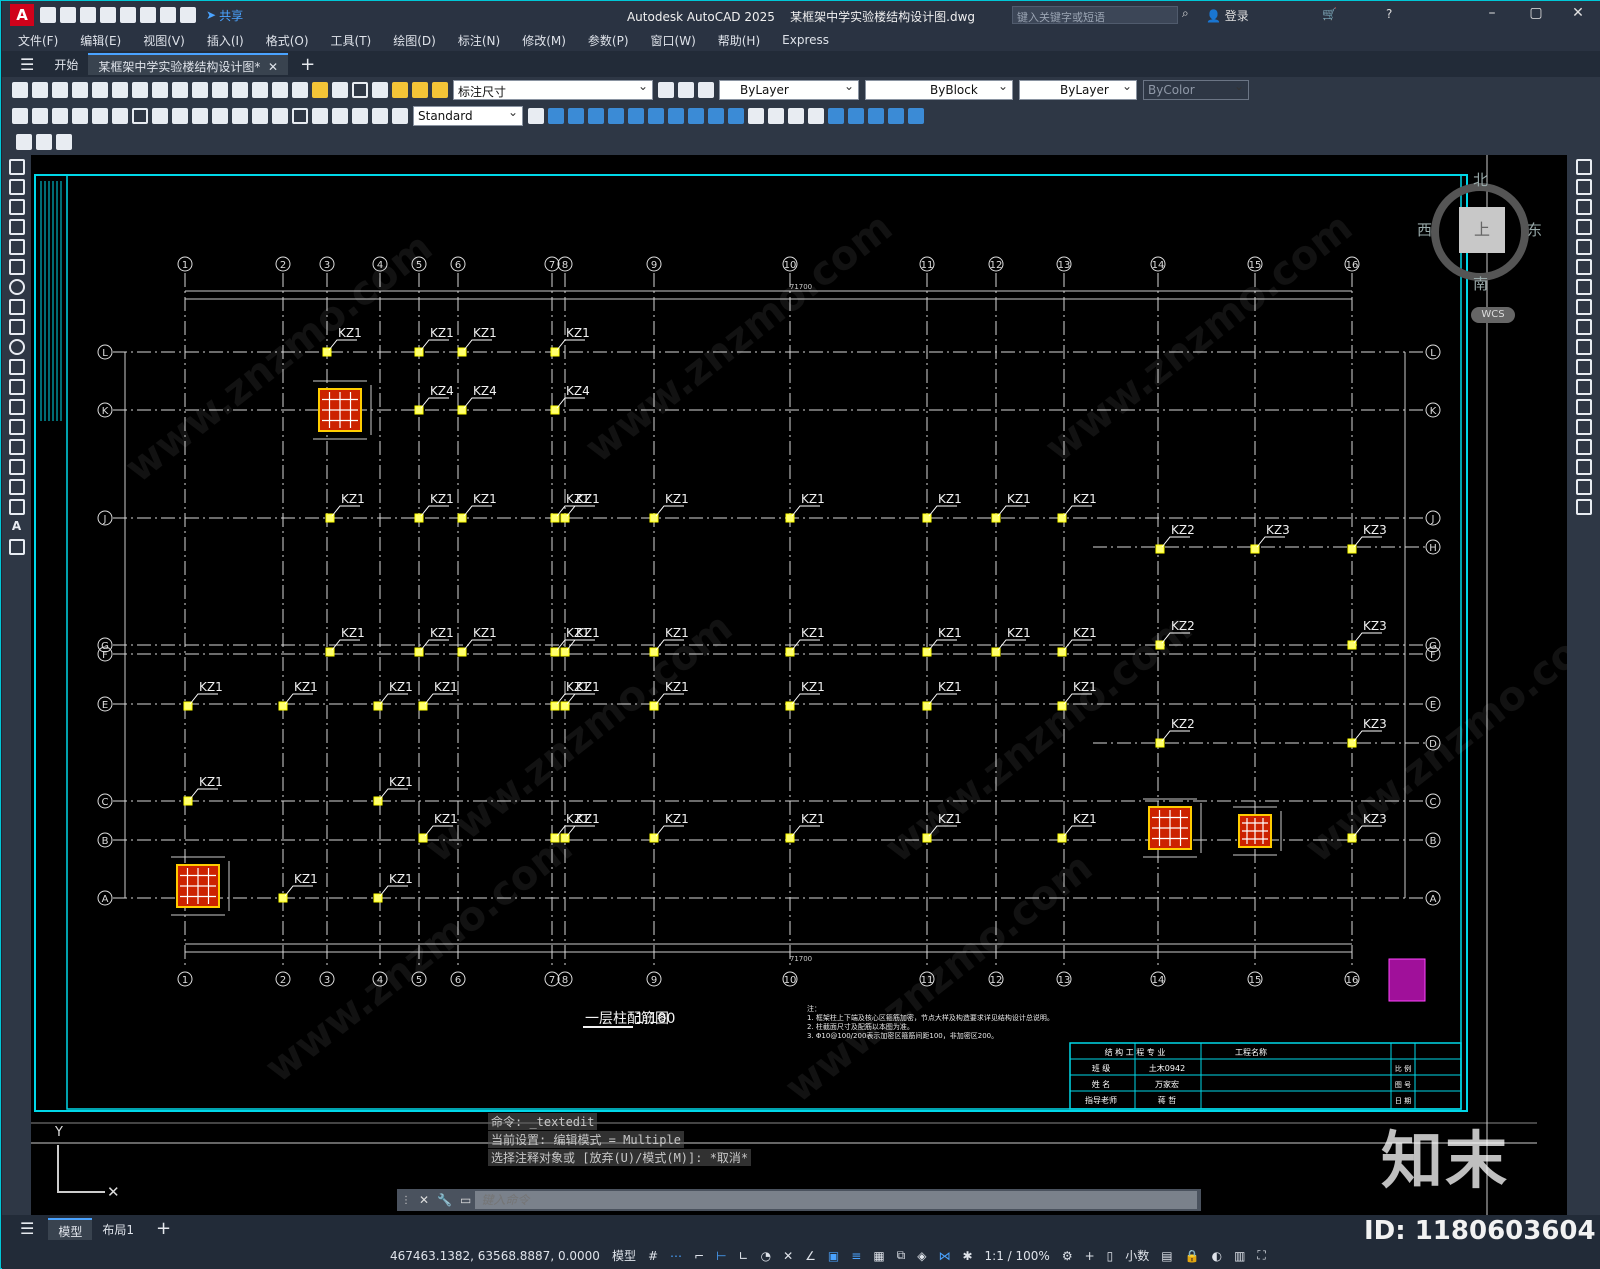 The image size is (1600, 1269). I want to click on visual-style-2d-icon, so click(756, 116).